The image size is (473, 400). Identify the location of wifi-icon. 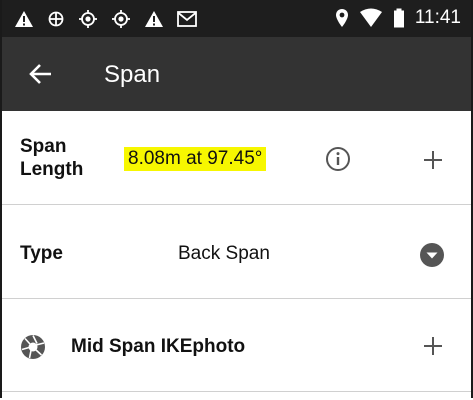
(370, 17).